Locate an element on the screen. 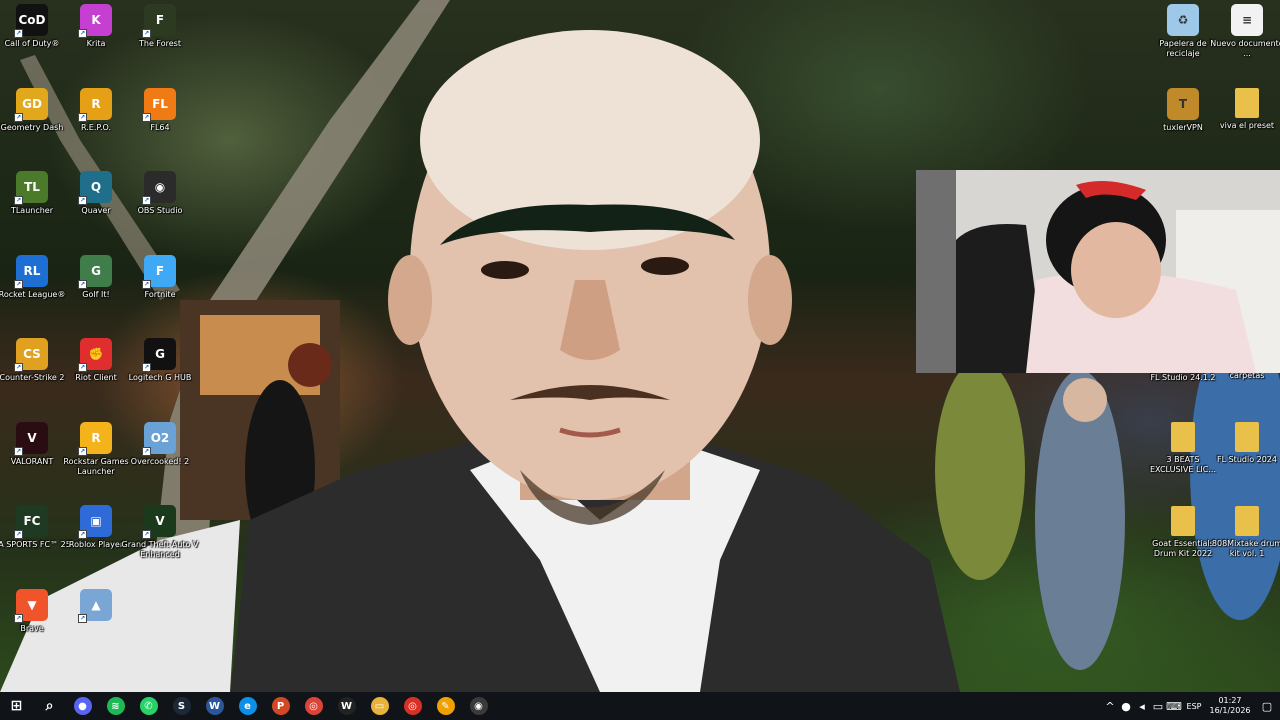 This screenshot has height=720, width=1280. desktop-icon: FL Studio 2024 is located at coordinates (1247, 462).